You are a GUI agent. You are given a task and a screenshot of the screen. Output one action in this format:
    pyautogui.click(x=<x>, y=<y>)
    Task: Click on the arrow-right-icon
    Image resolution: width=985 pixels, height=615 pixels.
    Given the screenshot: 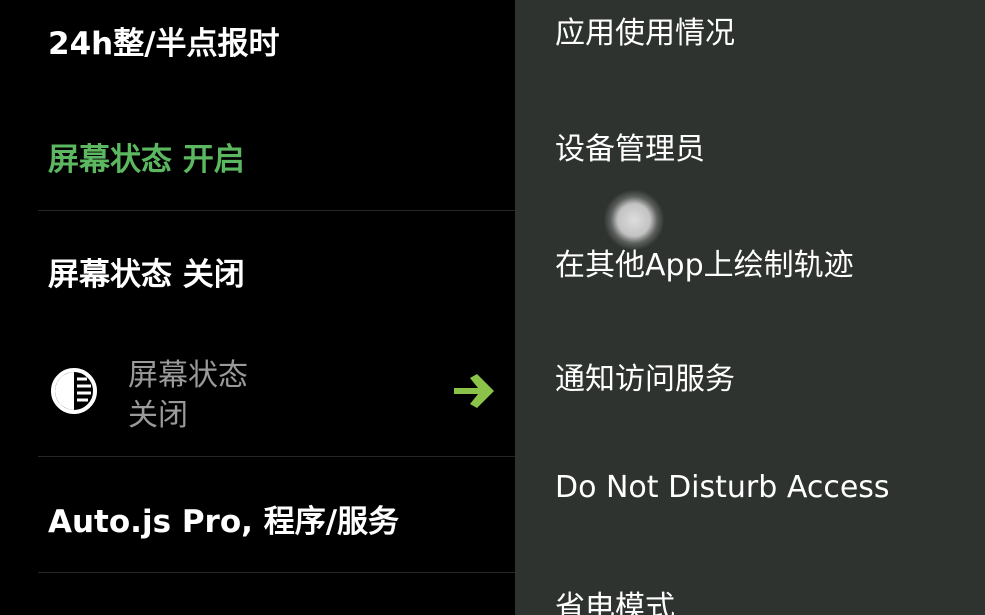 What is the action you would take?
    pyautogui.click(x=474, y=391)
    